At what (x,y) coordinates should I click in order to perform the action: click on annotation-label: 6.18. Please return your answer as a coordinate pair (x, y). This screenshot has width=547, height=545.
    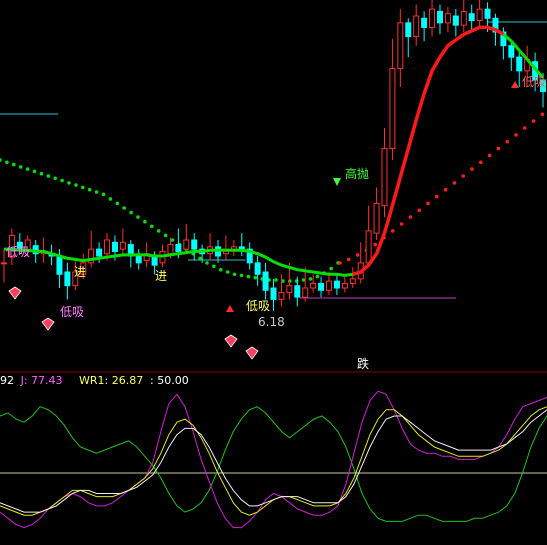
    Looking at the image, I should click on (271, 322).